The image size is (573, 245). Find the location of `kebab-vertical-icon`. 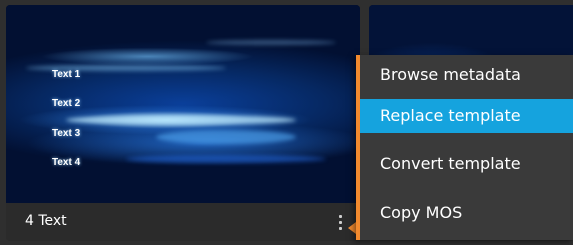

kebab-vertical-icon is located at coordinates (341, 223).